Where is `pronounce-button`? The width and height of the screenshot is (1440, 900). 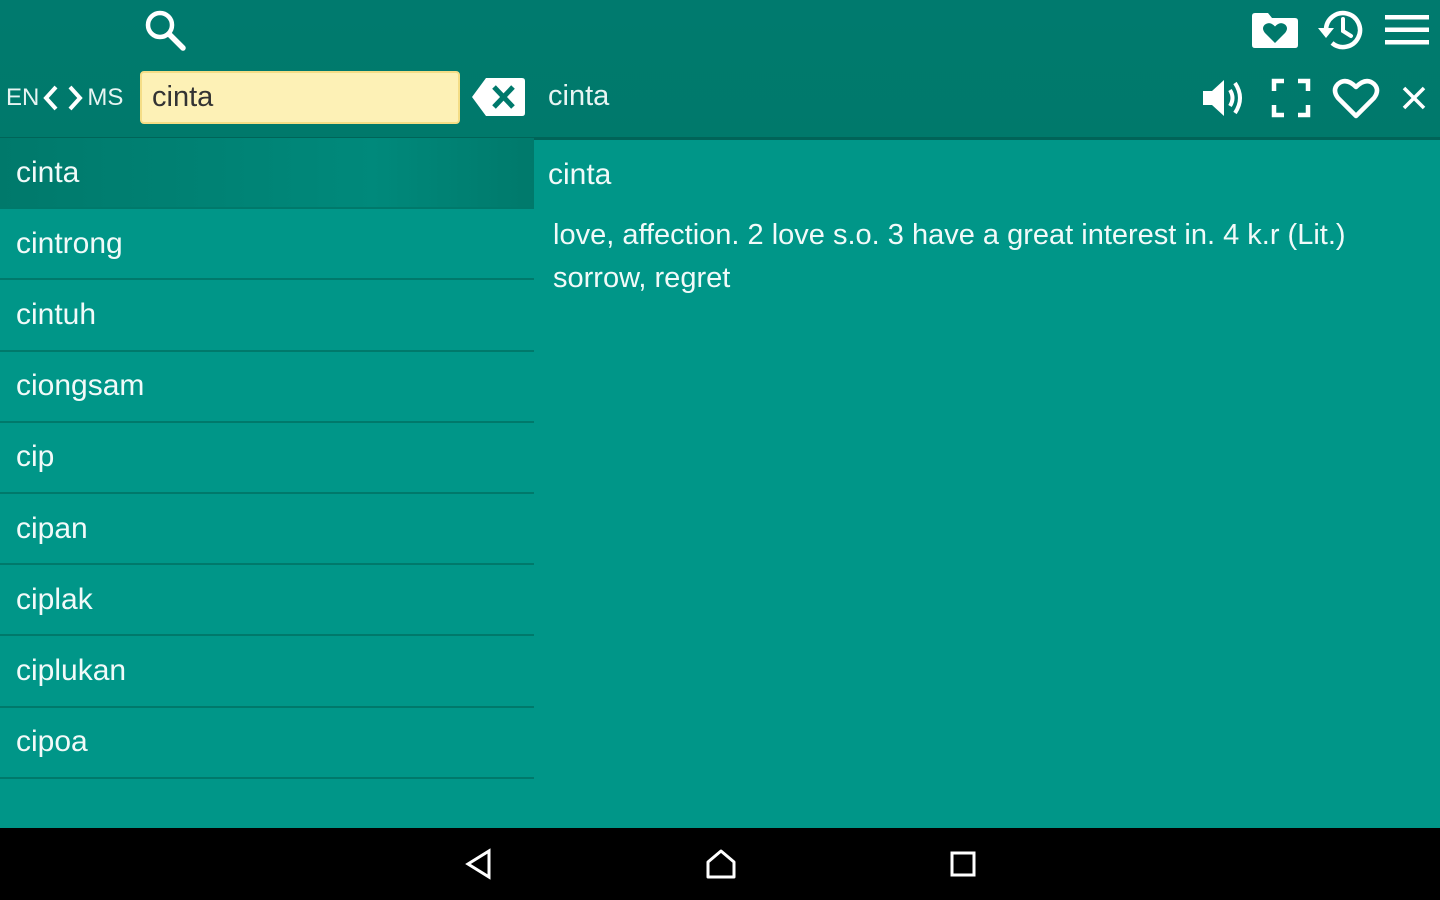 pronounce-button is located at coordinates (1224, 98).